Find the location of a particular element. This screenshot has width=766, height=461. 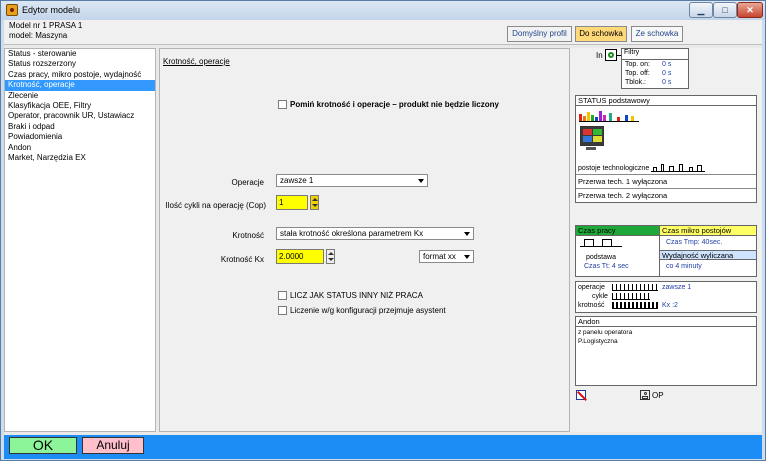

format-select: format xx is located at coordinates (446, 256).